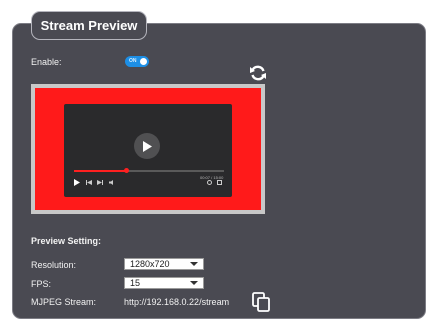  Describe the element at coordinates (219, 182) in the screenshot. I see `fullscreen-icon` at that location.